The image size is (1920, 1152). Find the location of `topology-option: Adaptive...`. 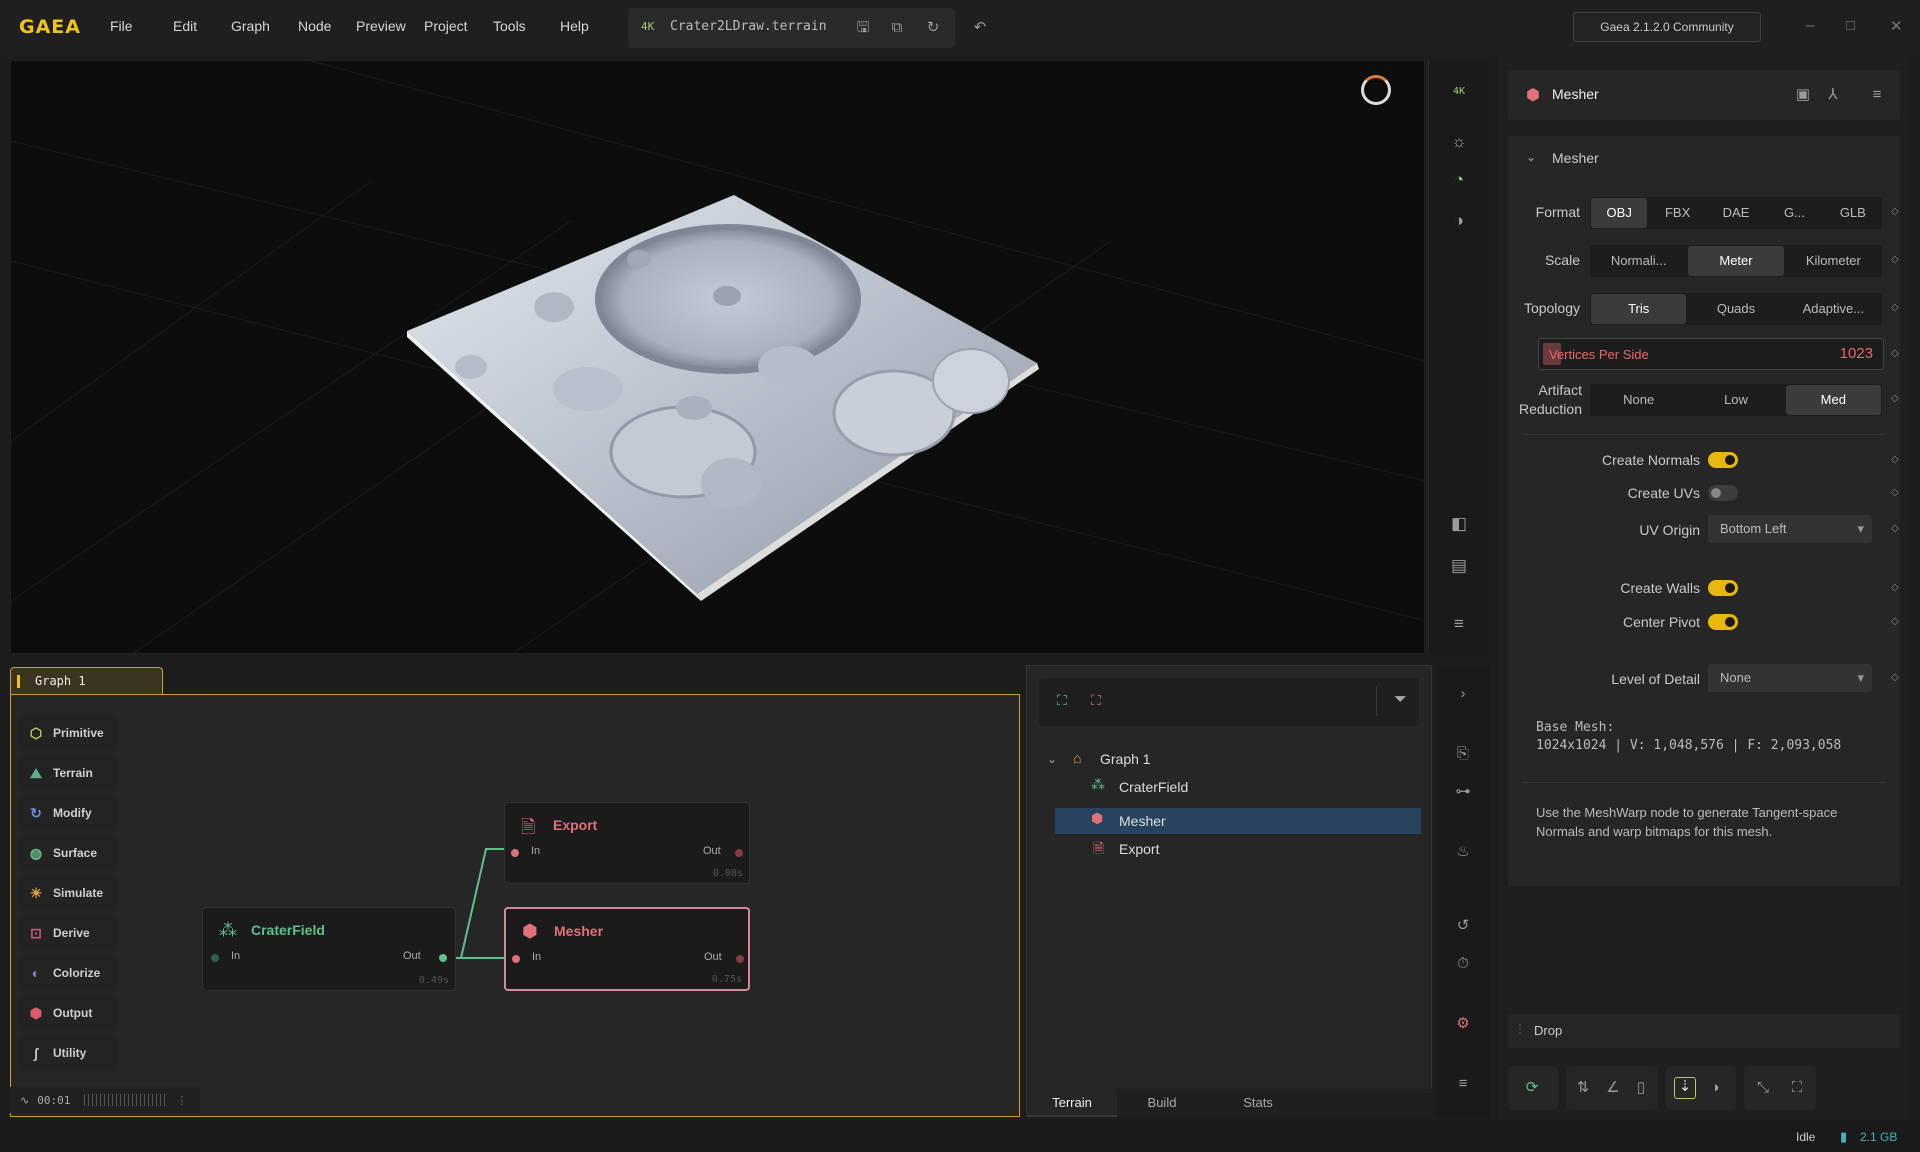

topology-option: Adaptive... is located at coordinates (1833, 309).